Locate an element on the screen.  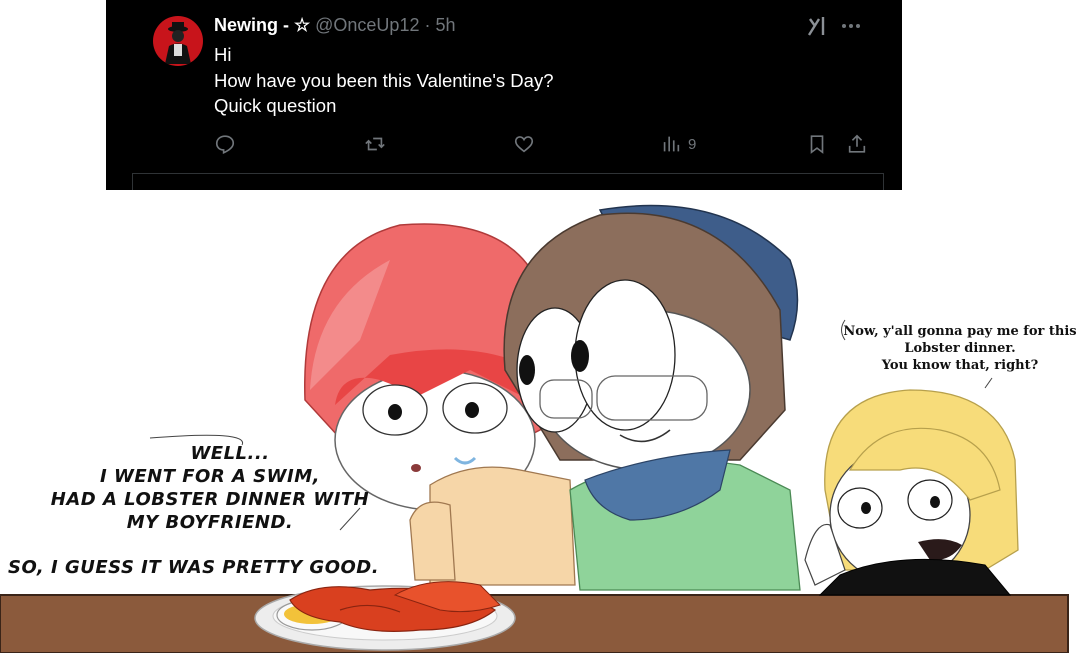
speech-line: I WENT FOR A SWIM, is located at coordinates (210, 476).